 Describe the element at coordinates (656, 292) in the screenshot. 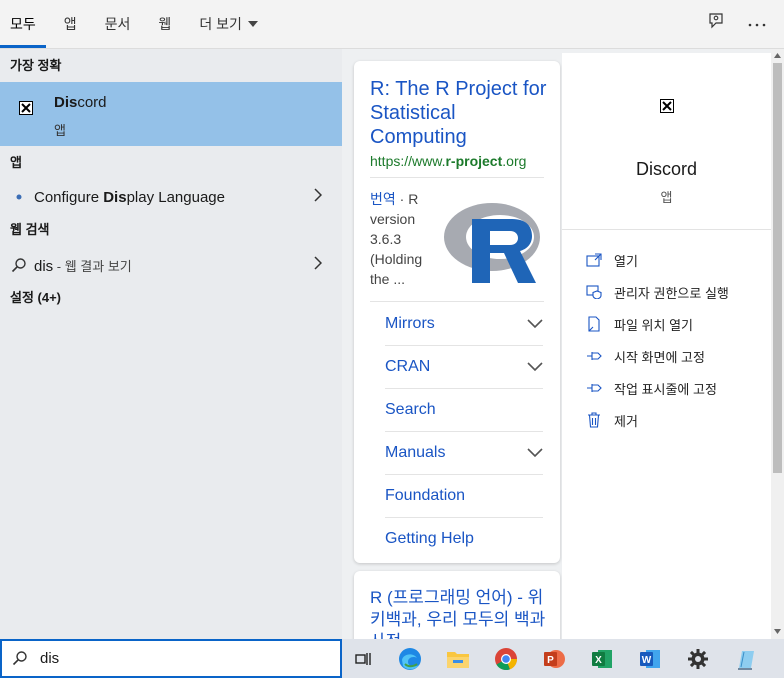

I see `action-run-as-admin: 관리자 권한으로 실행` at that location.